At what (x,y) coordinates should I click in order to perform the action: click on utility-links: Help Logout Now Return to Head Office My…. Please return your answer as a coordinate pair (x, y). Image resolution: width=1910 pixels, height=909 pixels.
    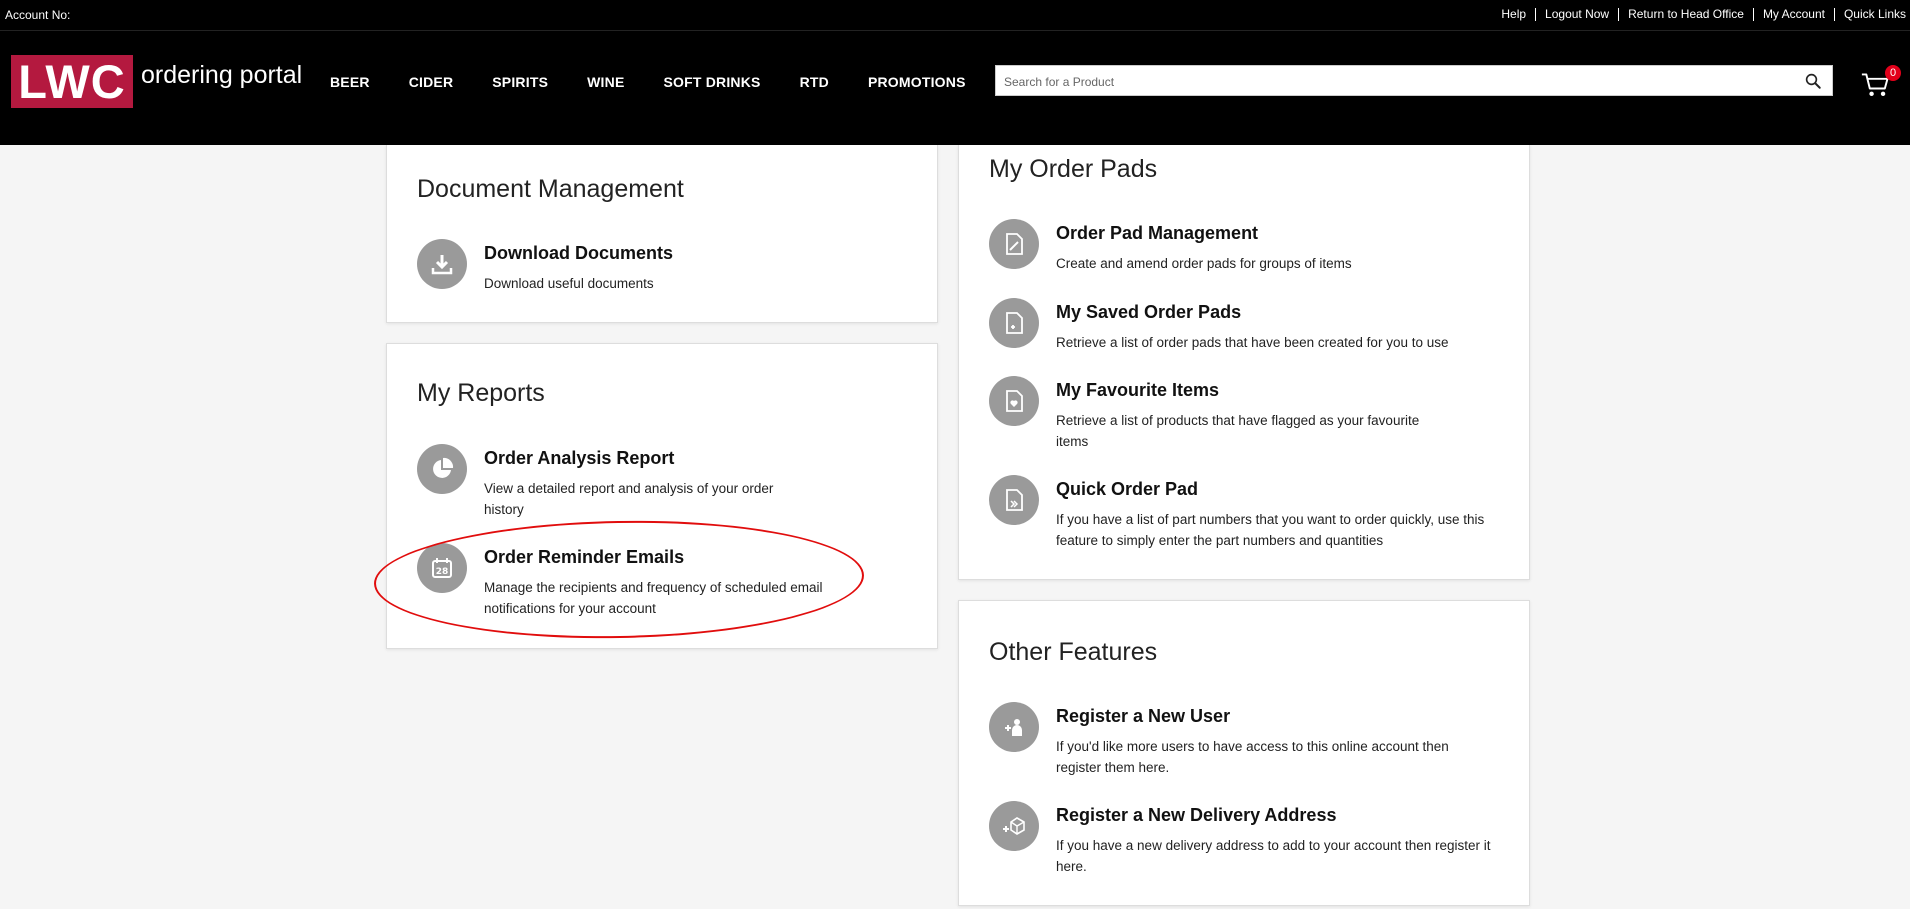
    Looking at the image, I should click on (1700, 14).